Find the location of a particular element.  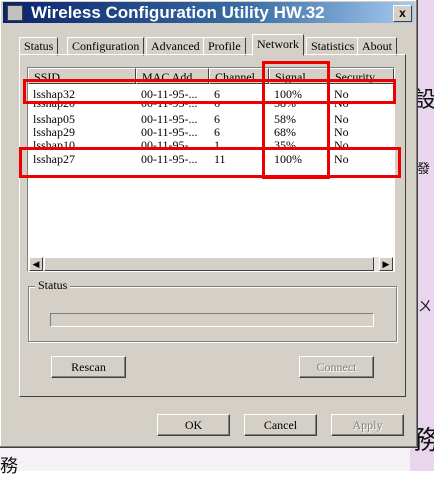

title-bar: Wireless Configuration Utility HW.32 x is located at coordinates (208, 12).